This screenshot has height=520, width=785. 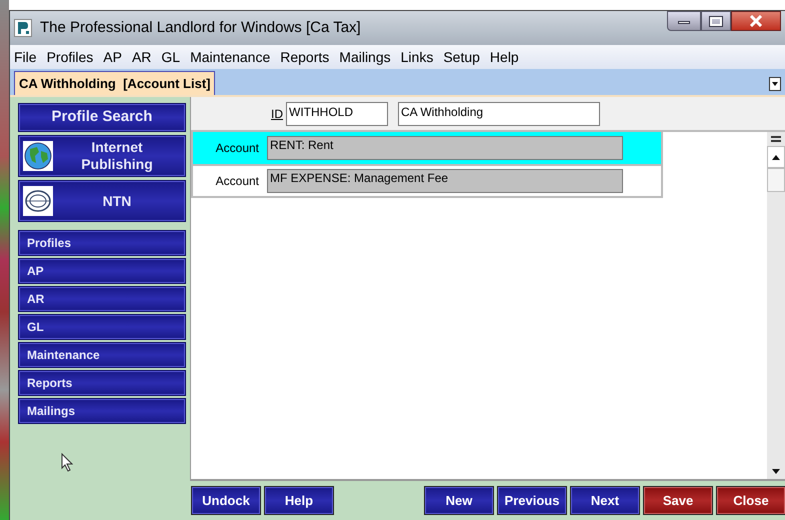 I want to click on action-button: Save, so click(x=678, y=500).